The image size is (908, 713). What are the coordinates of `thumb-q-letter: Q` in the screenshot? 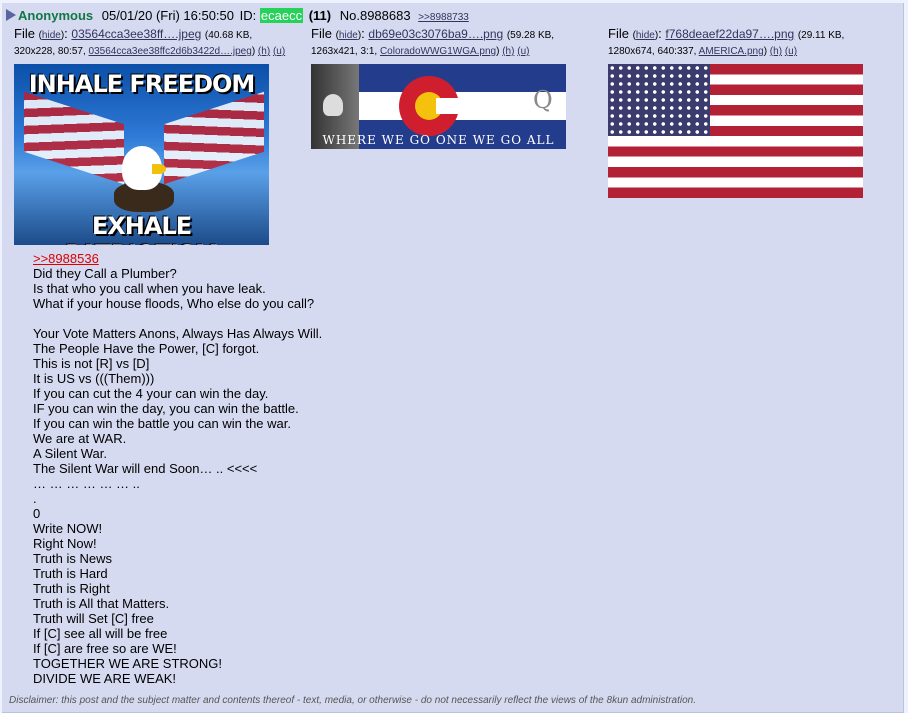 It's located at (543, 100).